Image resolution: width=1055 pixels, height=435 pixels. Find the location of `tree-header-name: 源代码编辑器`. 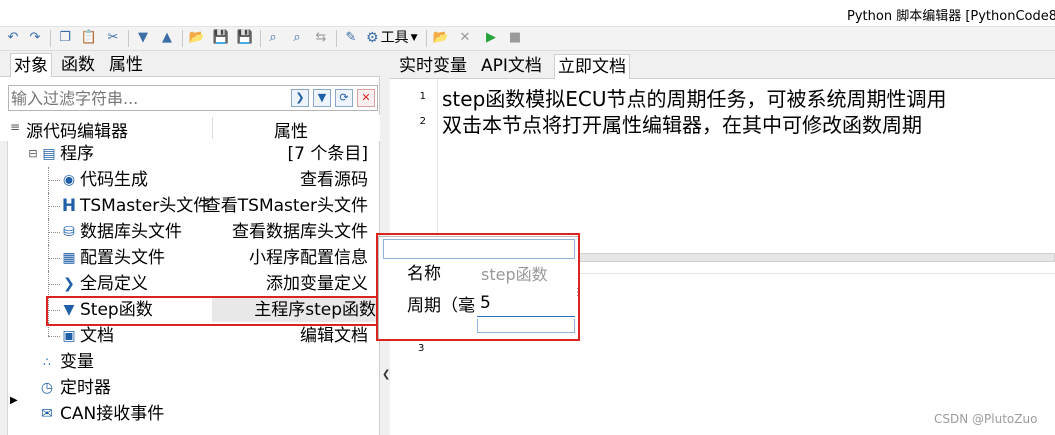

tree-header-name: 源代码编辑器 is located at coordinates (77, 132).